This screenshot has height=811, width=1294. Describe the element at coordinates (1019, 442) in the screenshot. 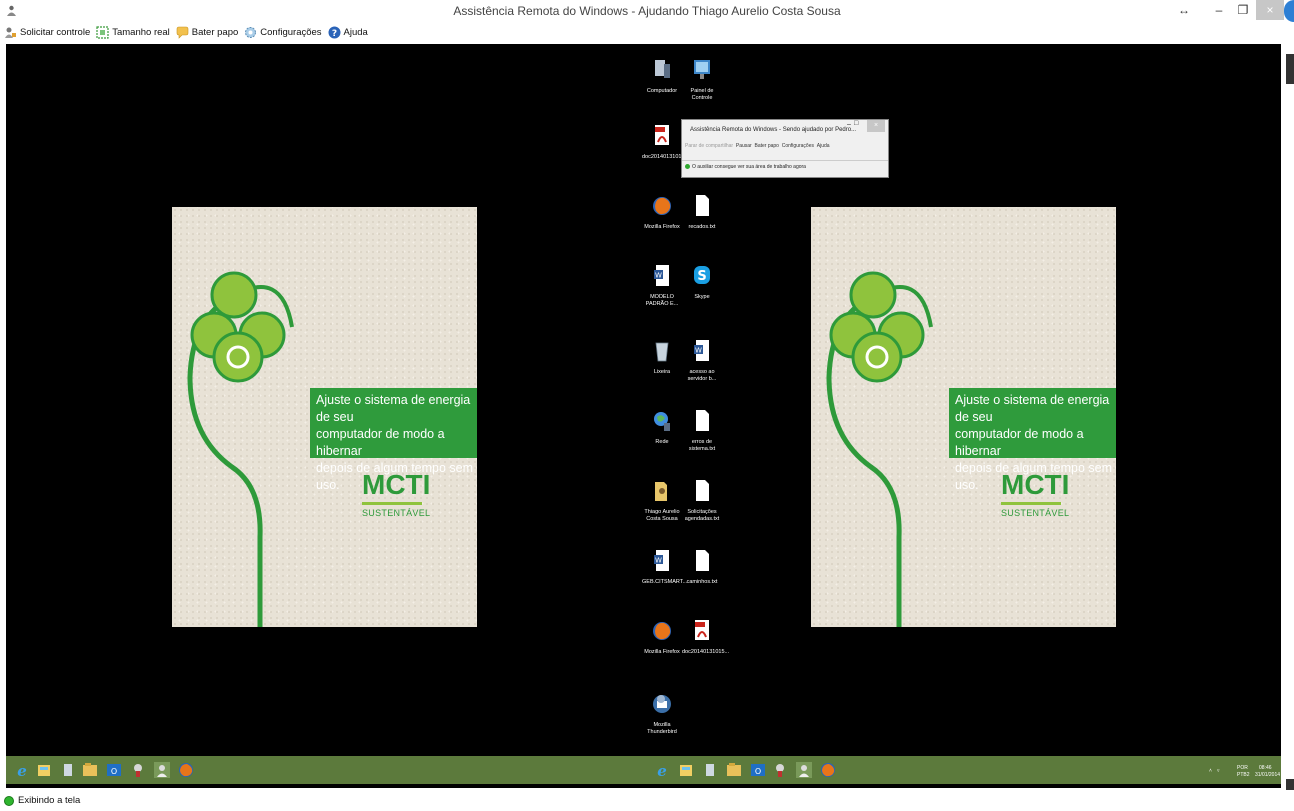

I see `banner-line: computador de modo a hibernar` at that location.